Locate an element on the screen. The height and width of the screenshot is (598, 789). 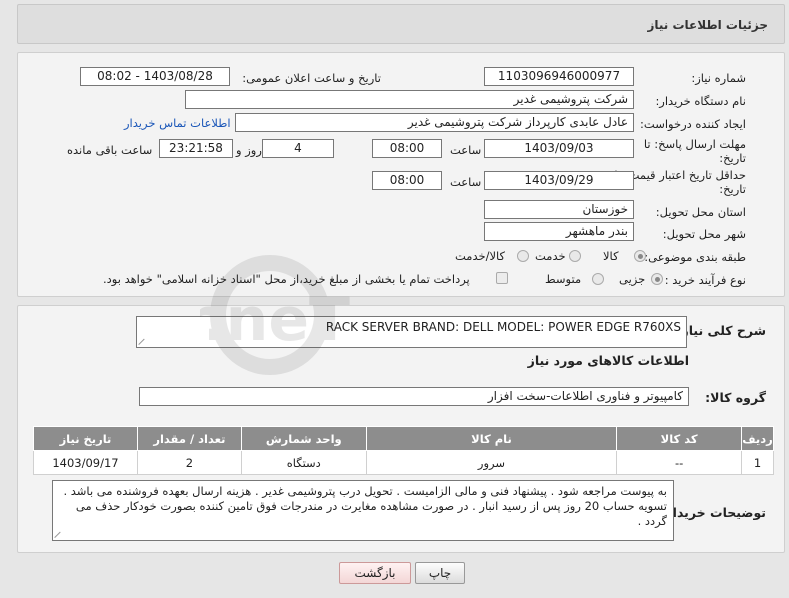
process-option-minor: جزیی is located at coordinates (632, 279).